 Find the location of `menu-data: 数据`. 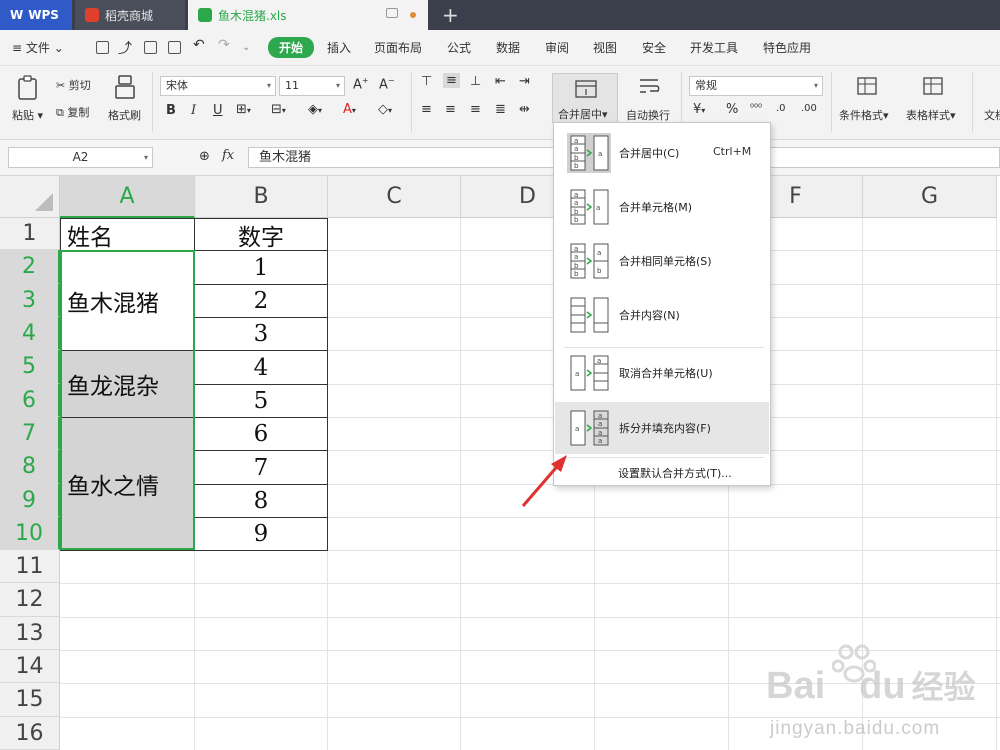

menu-data: 数据 is located at coordinates (508, 47).